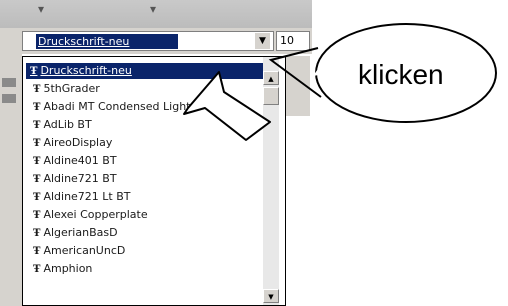 The width and height of the screenshot is (508, 306). I want to click on callout-tail, so click(295, 72).